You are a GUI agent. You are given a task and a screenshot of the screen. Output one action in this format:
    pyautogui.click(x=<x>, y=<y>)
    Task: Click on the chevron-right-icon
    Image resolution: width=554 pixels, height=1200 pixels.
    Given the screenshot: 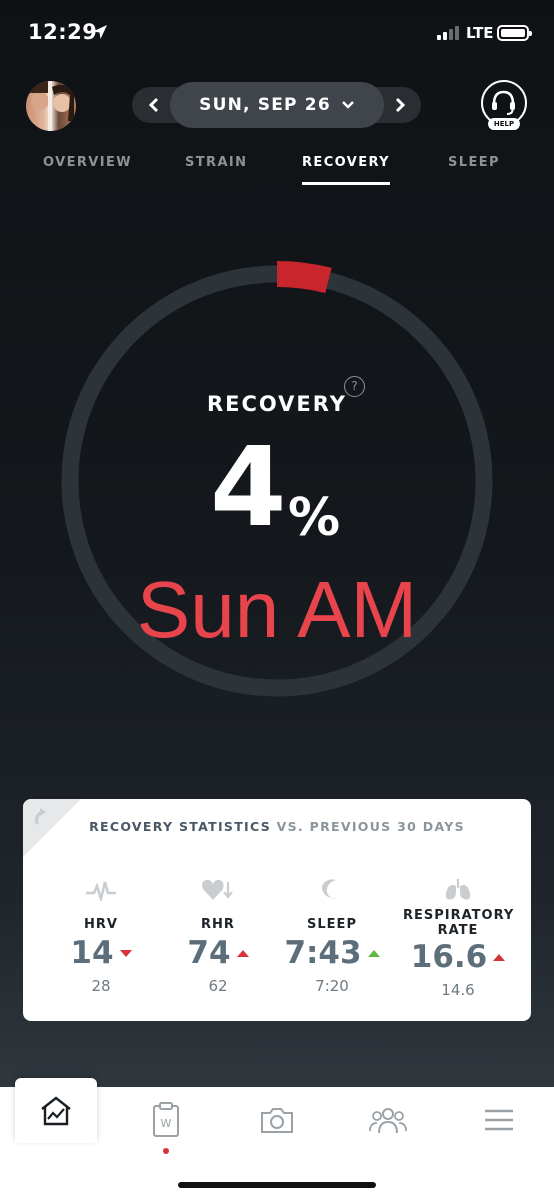 What is the action you would take?
    pyautogui.click(x=400, y=105)
    